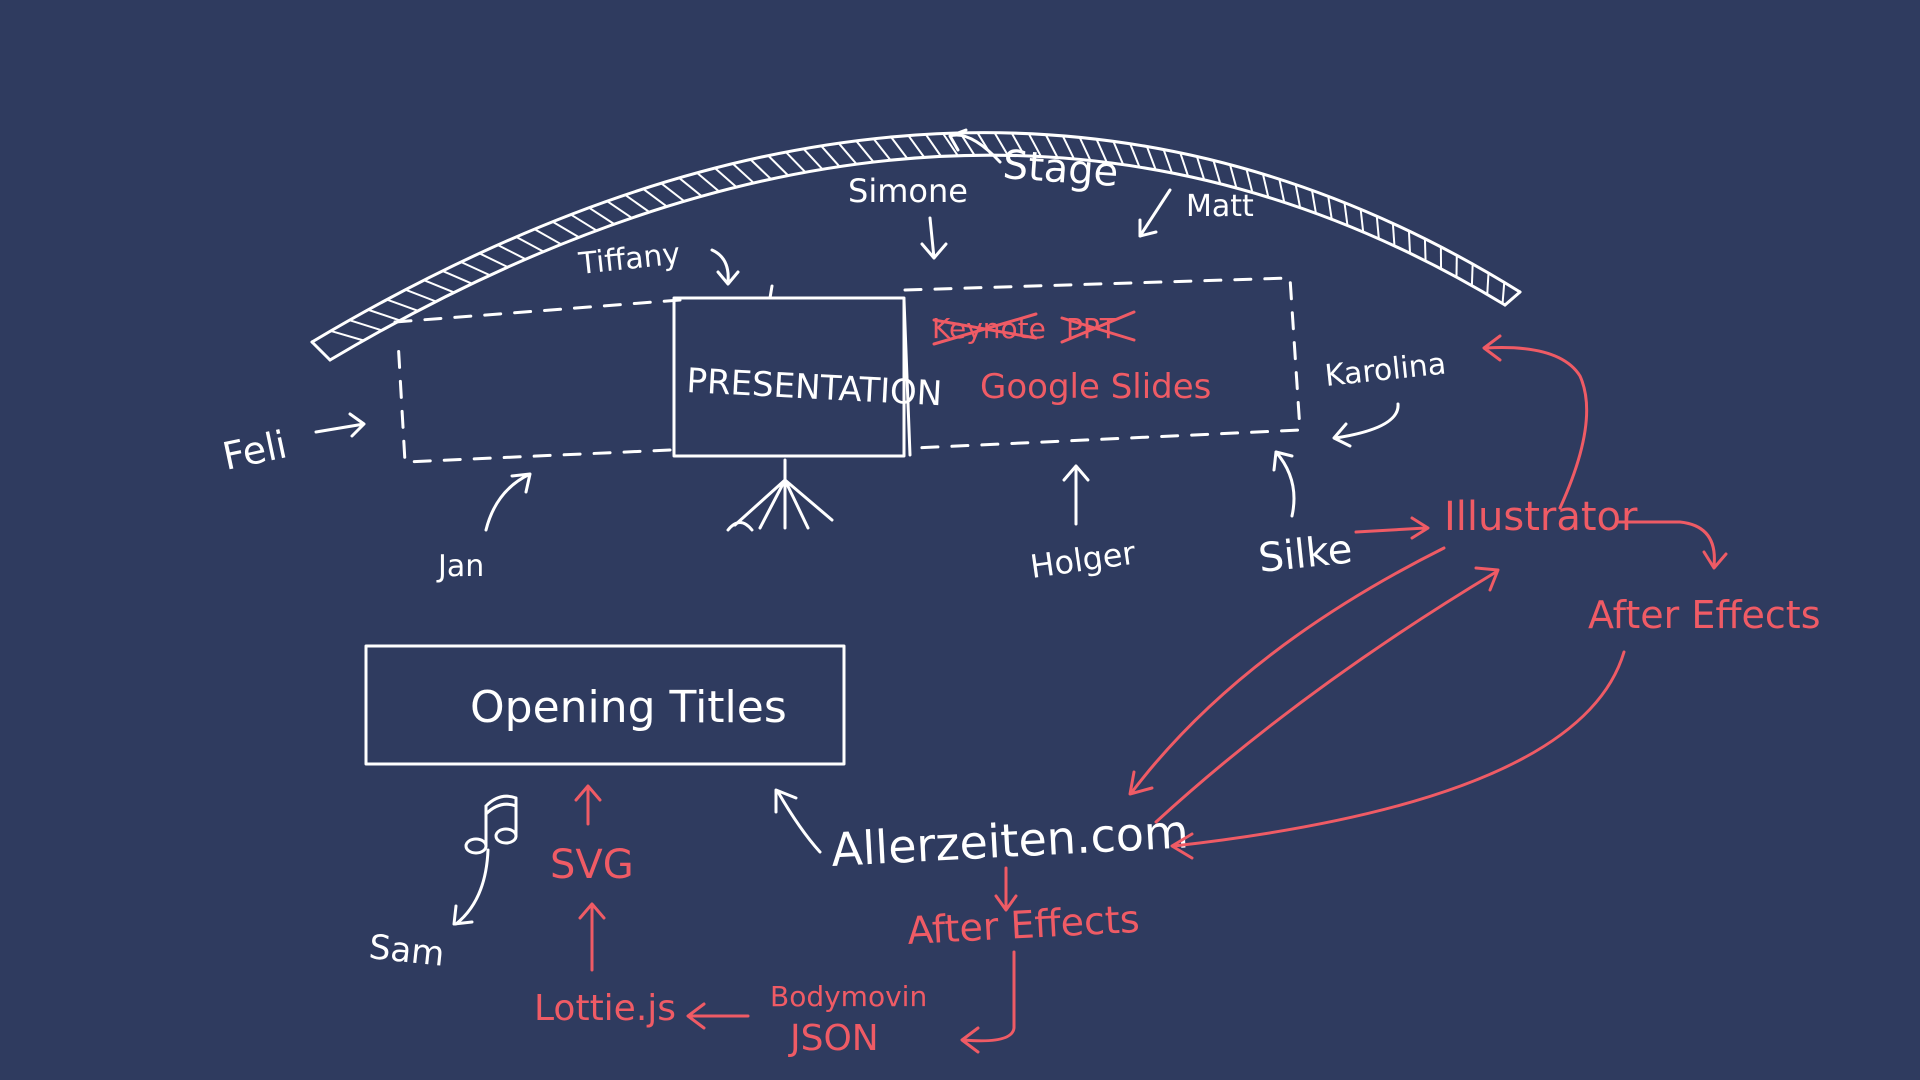 The width and height of the screenshot is (1920, 1080). What do you see at coordinates (592, 865) in the screenshot?
I see `format-svg: SVG` at bounding box center [592, 865].